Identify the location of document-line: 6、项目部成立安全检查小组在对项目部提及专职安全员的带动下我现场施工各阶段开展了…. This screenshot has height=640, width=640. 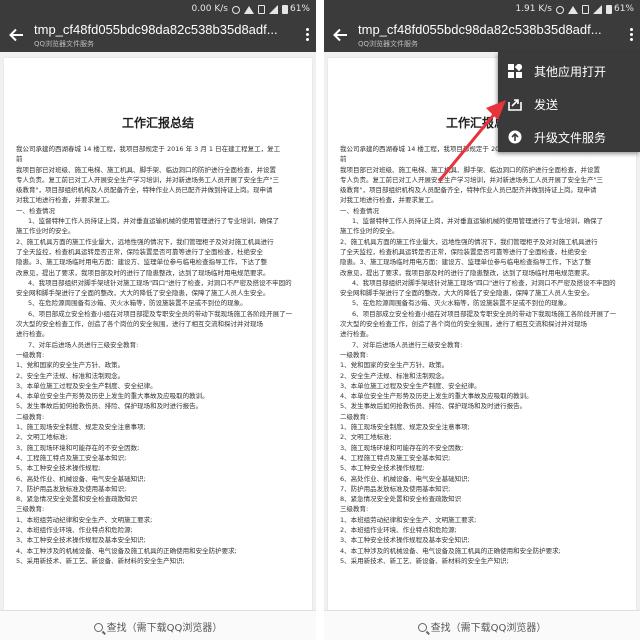
(160, 313).